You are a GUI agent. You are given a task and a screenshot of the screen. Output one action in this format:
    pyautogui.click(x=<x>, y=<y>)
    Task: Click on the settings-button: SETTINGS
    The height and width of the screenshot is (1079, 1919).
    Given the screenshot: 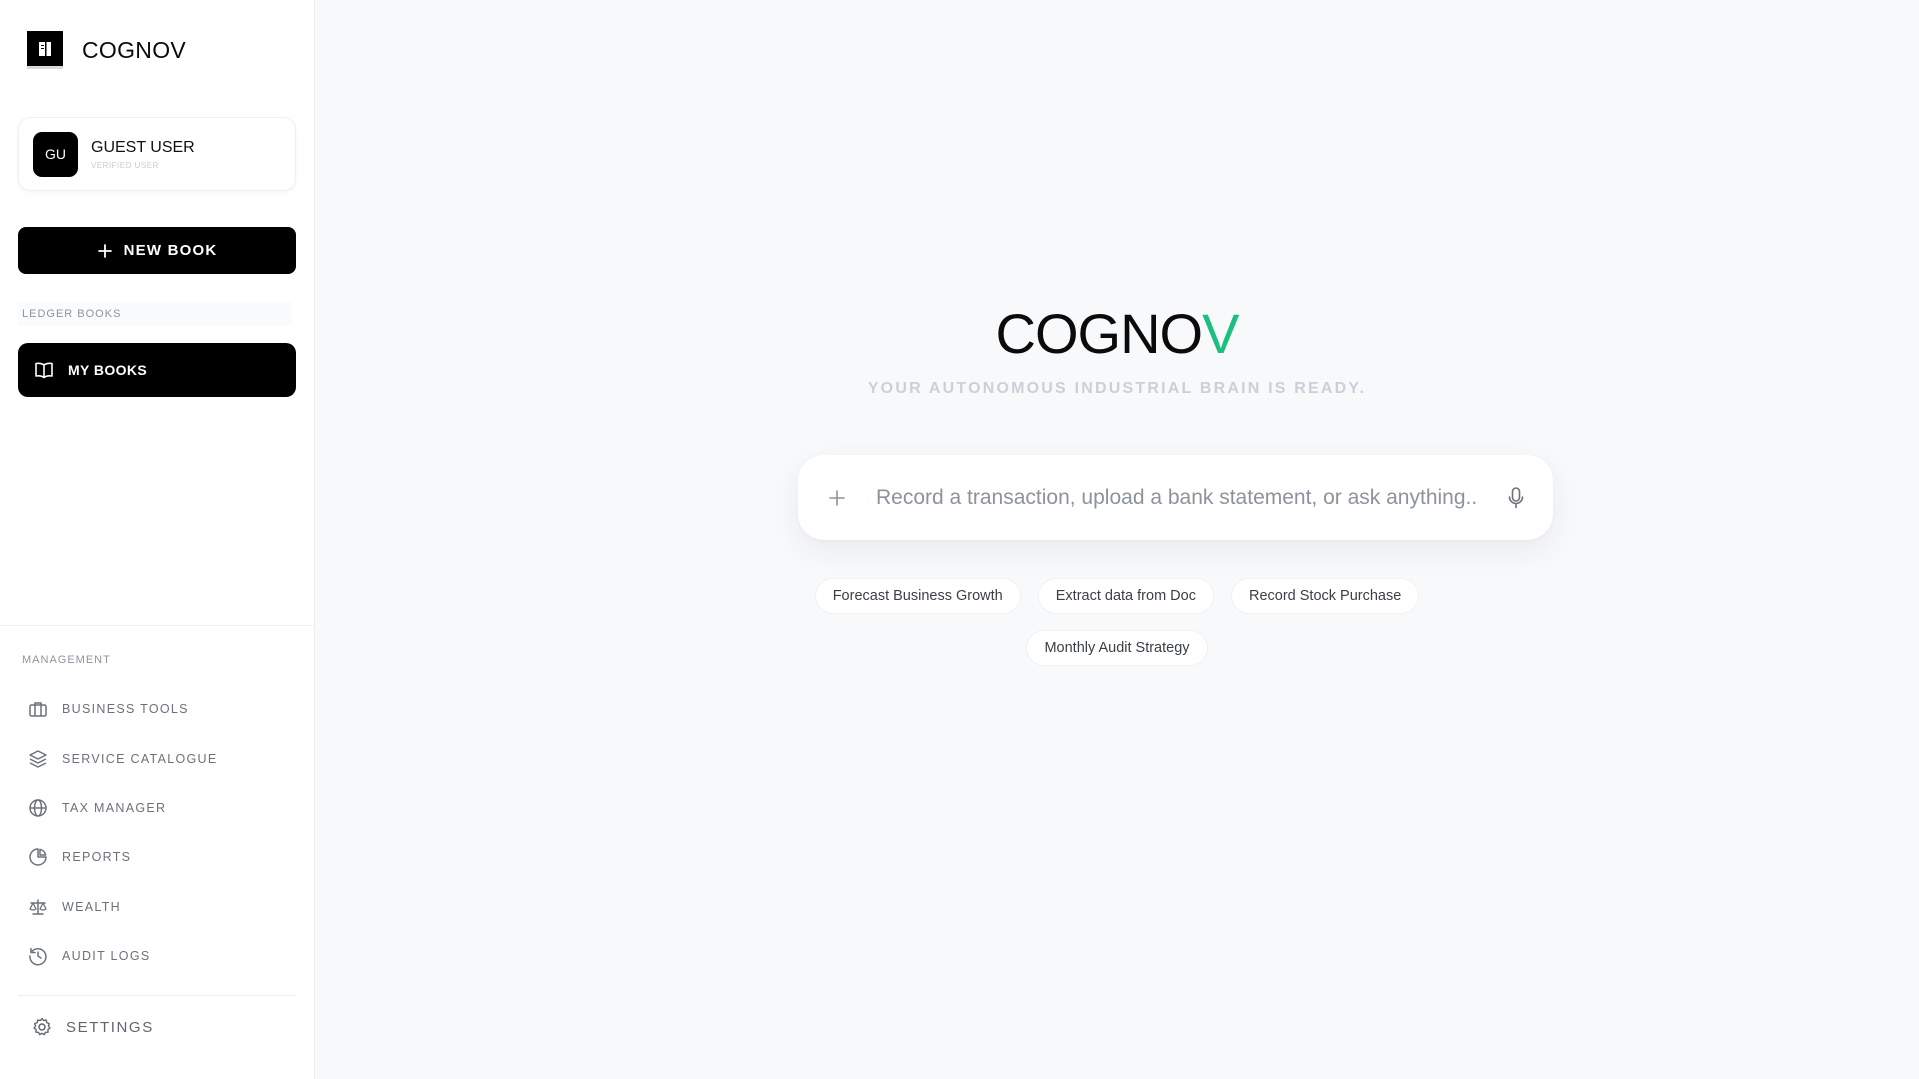 What is the action you would take?
    pyautogui.click(x=93, y=1027)
    